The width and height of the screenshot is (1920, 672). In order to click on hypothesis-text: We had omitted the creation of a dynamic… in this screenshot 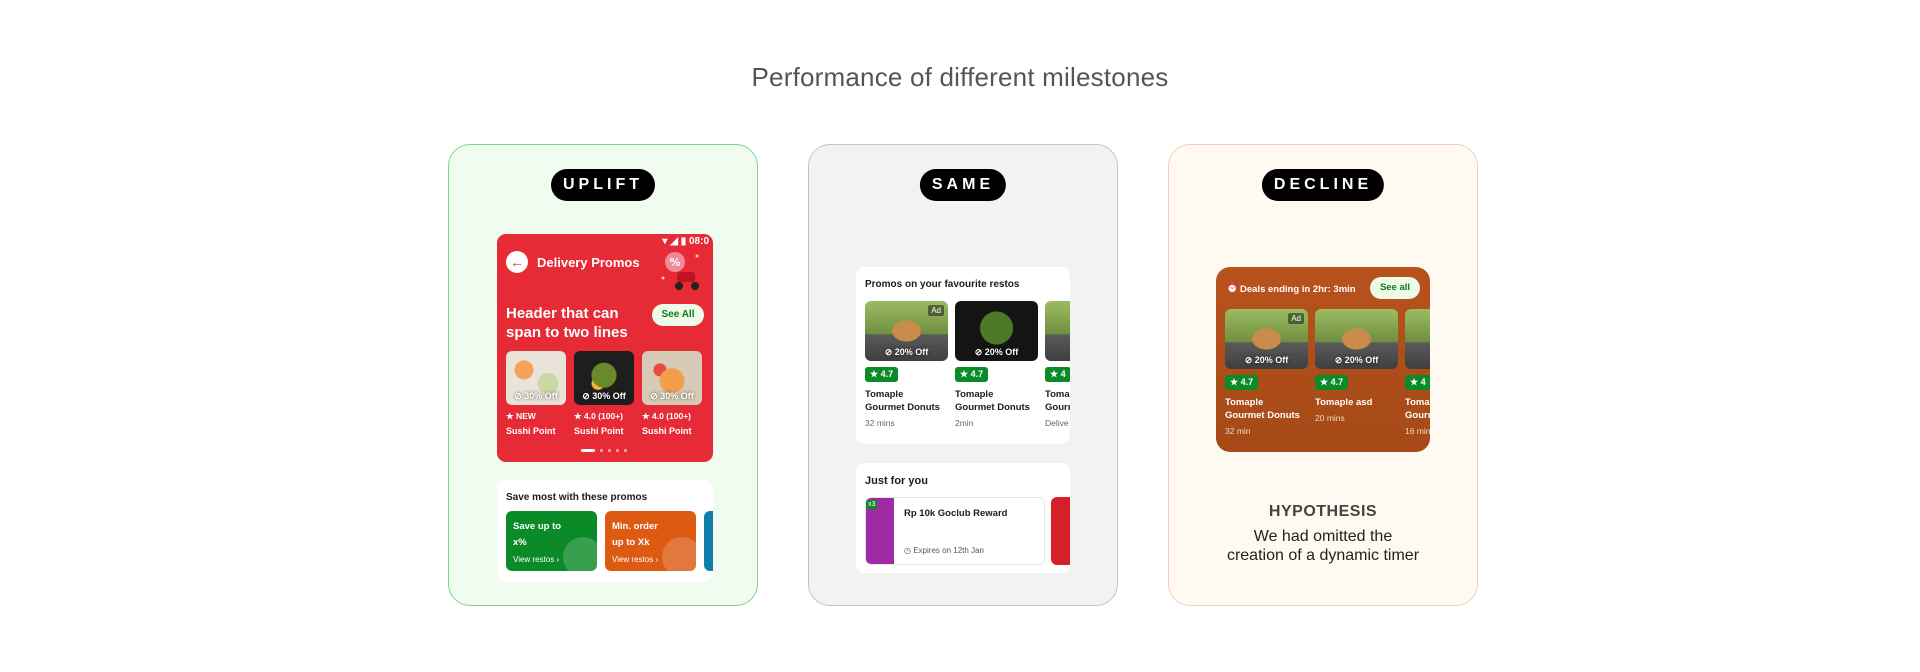, I will do `click(1323, 546)`.